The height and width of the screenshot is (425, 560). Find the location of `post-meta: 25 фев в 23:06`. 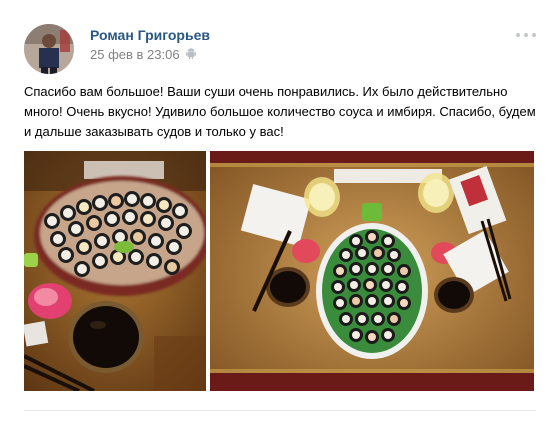

post-meta: 25 фев в 23:06 is located at coordinates (143, 54).